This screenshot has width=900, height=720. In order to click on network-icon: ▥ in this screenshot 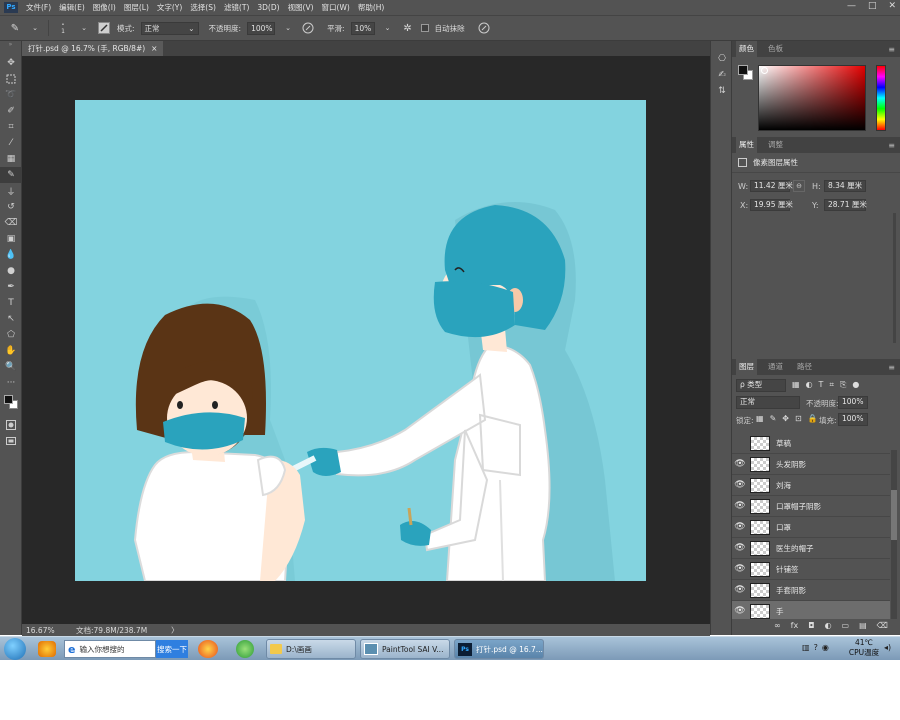, I will do `click(806, 647)`.